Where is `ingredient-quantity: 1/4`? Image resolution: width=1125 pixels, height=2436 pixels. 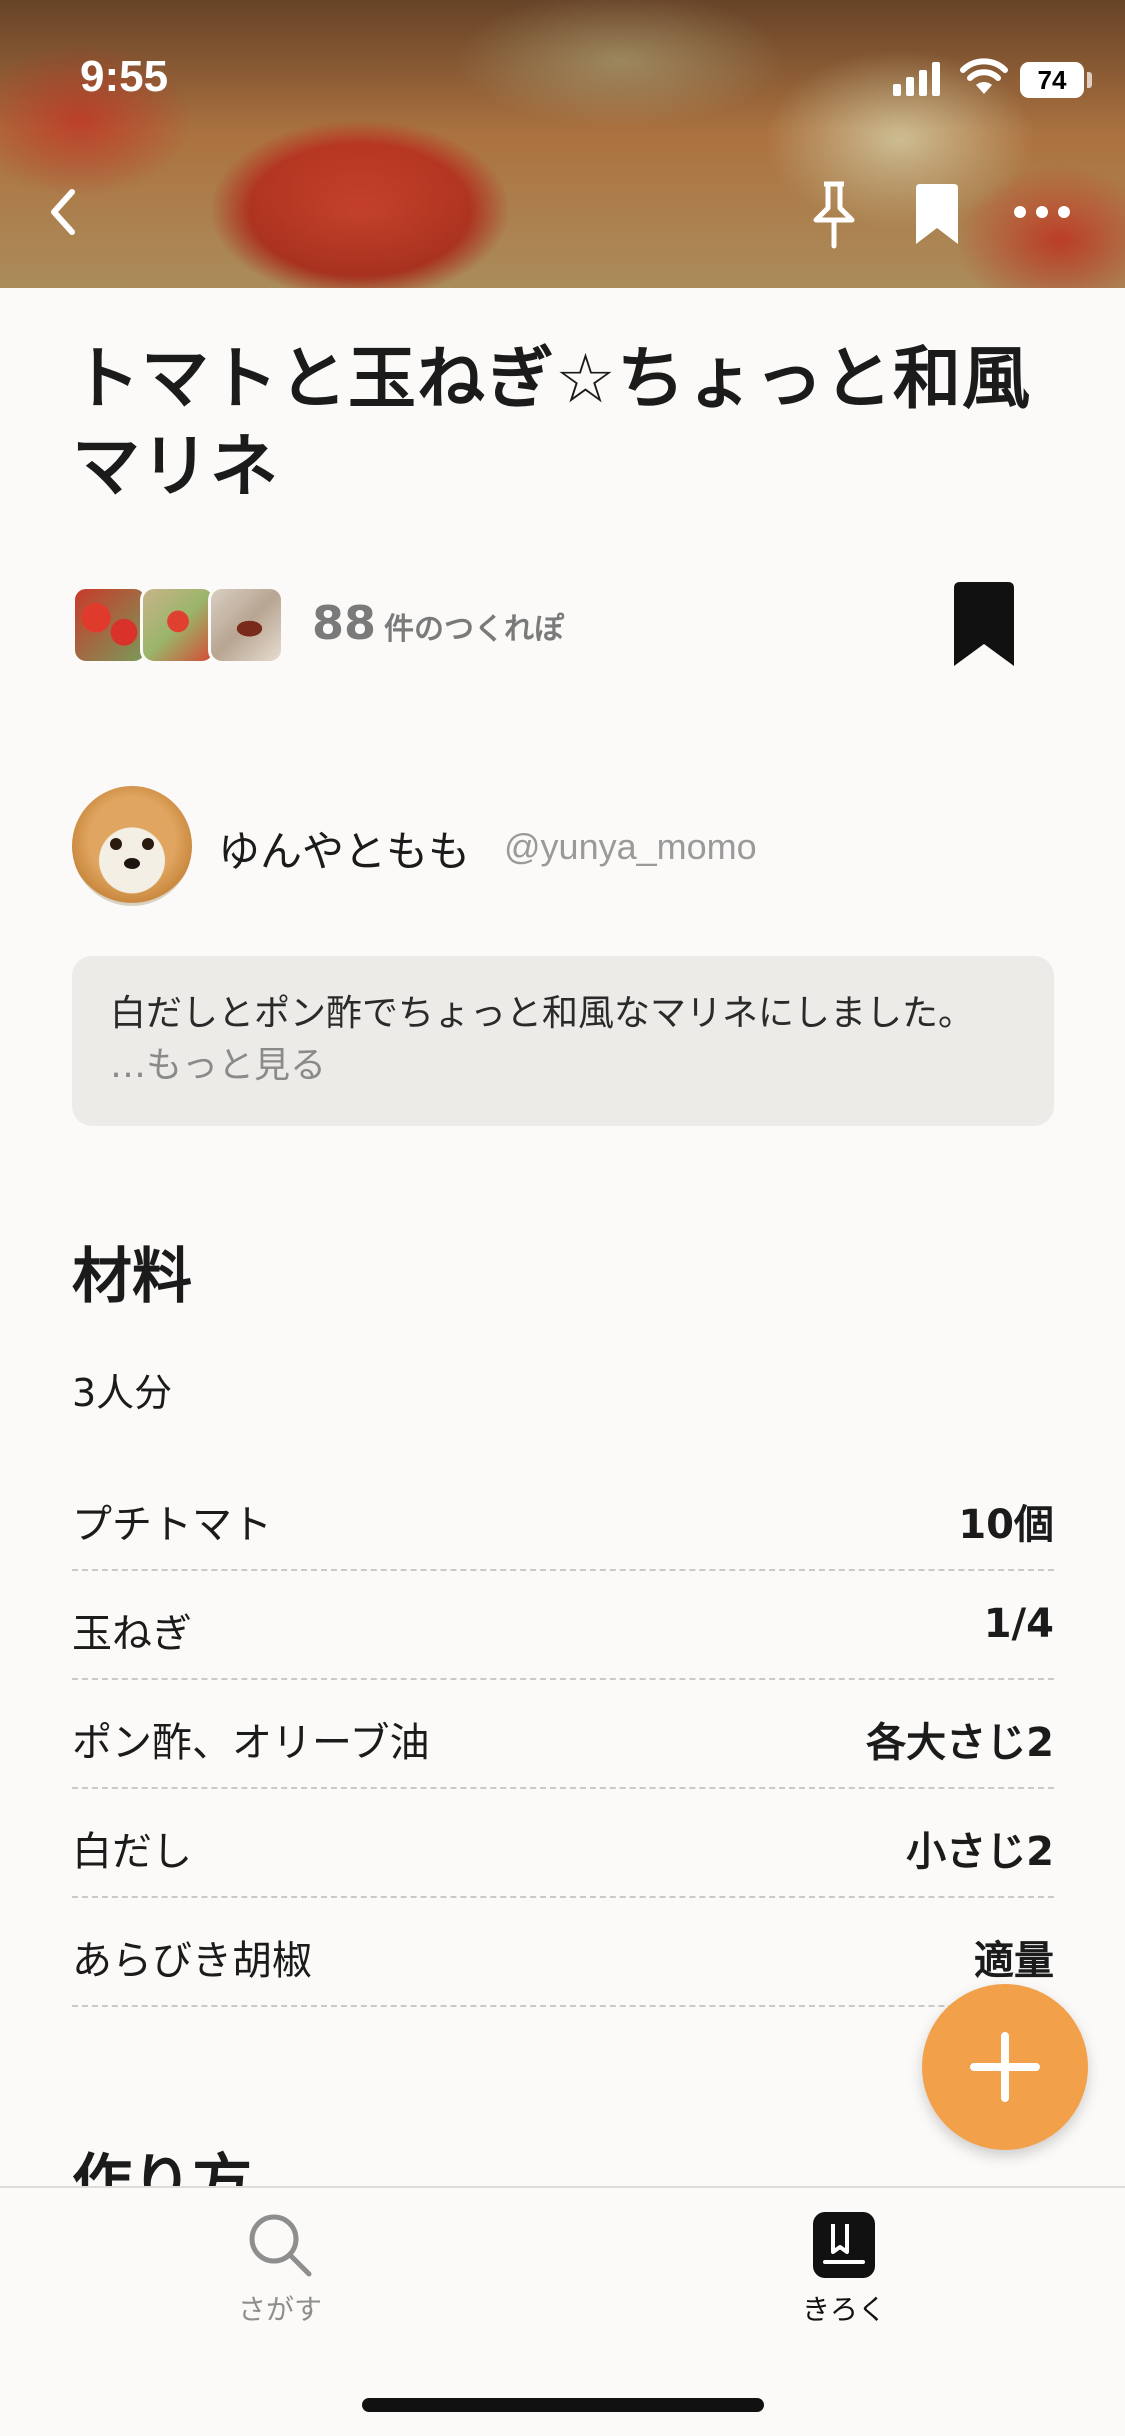
ingredient-quantity: 1/4 is located at coordinates (1018, 1624).